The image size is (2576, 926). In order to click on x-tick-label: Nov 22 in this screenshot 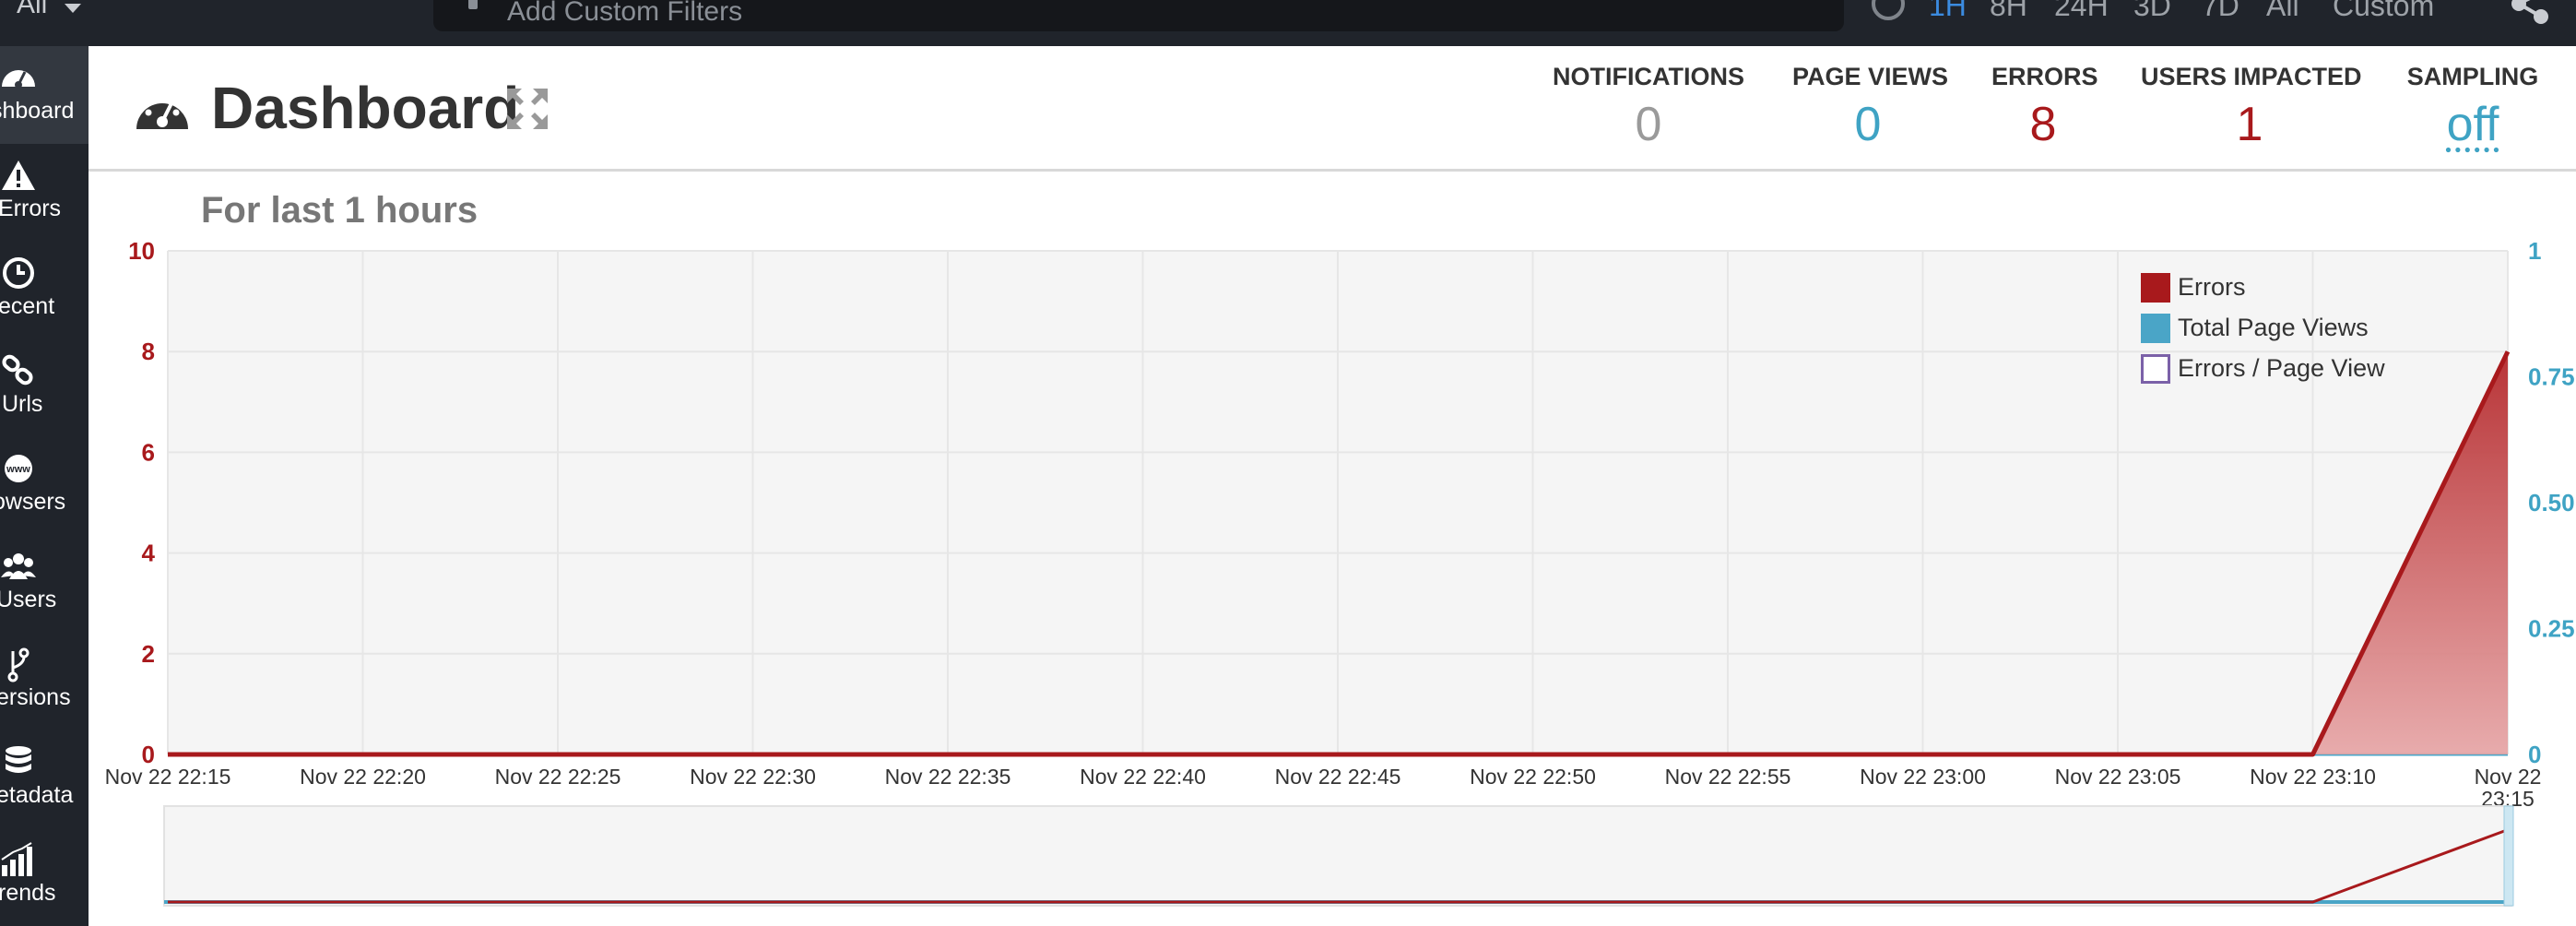, I will do `click(2508, 777)`.